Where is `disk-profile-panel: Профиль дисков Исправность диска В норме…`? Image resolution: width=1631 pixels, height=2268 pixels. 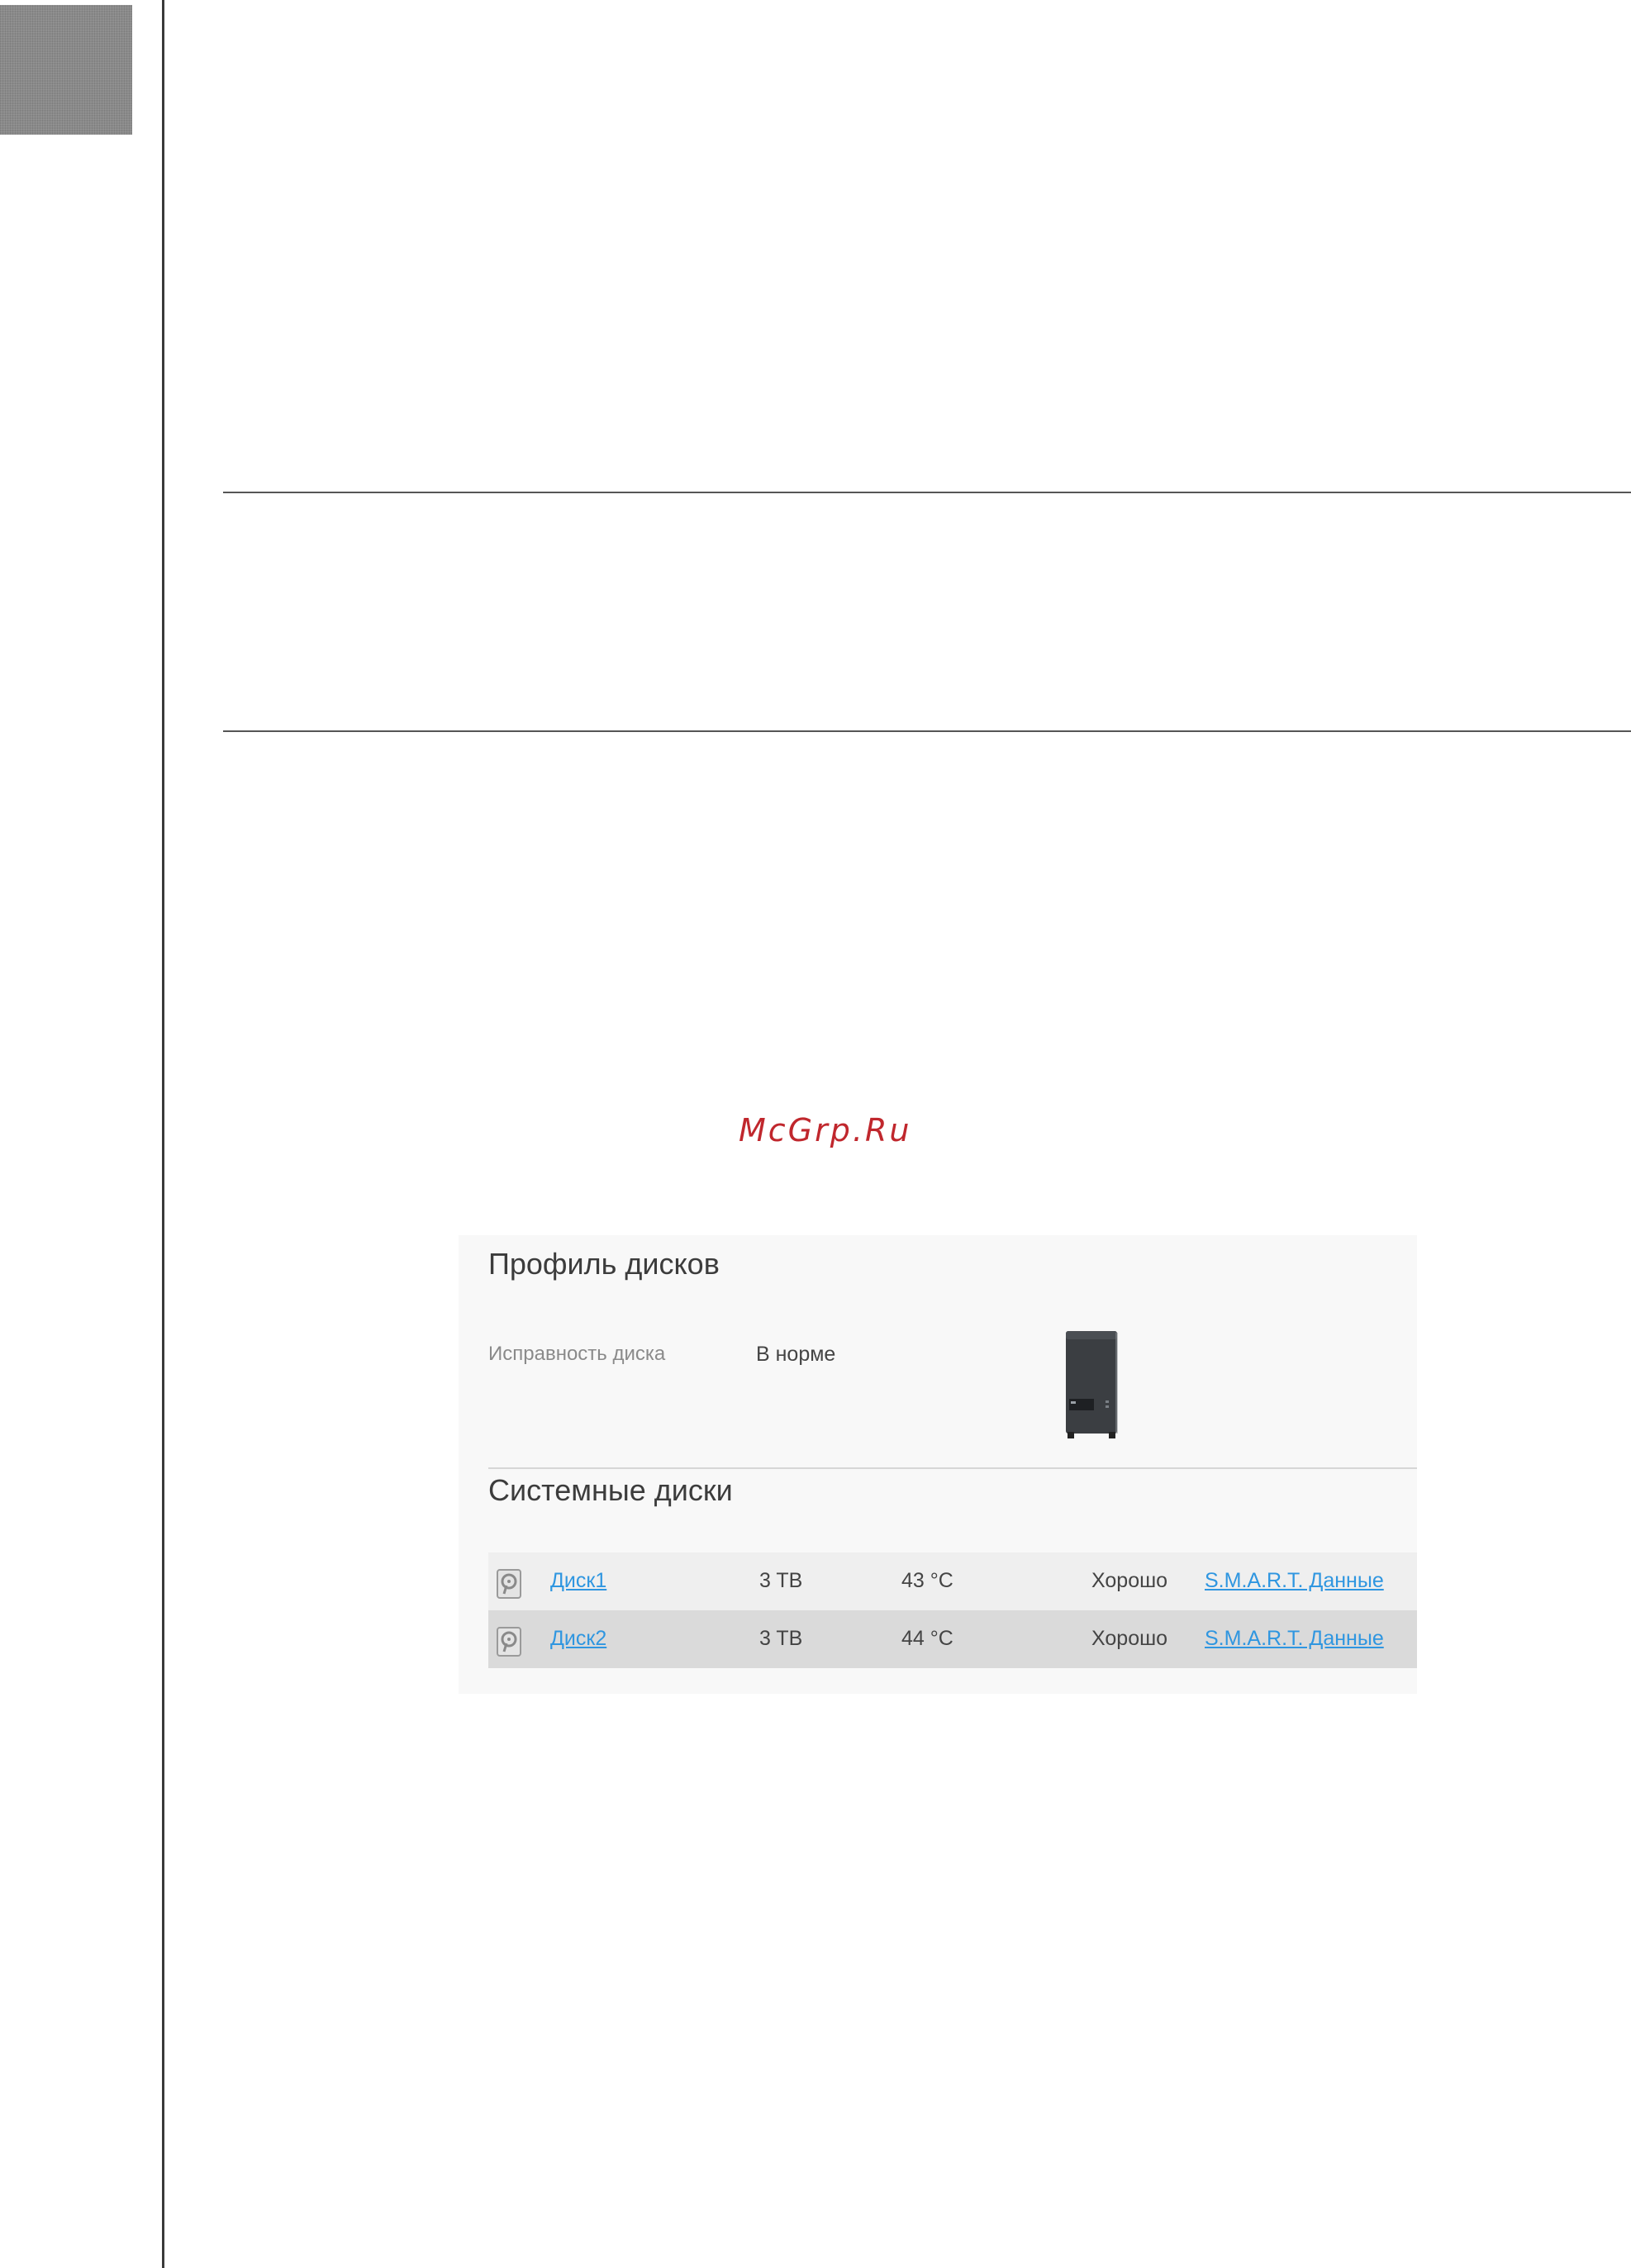
disk-profile-panel: Профиль дисков Исправность диска В норме… is located at coordinates (938, 1464).